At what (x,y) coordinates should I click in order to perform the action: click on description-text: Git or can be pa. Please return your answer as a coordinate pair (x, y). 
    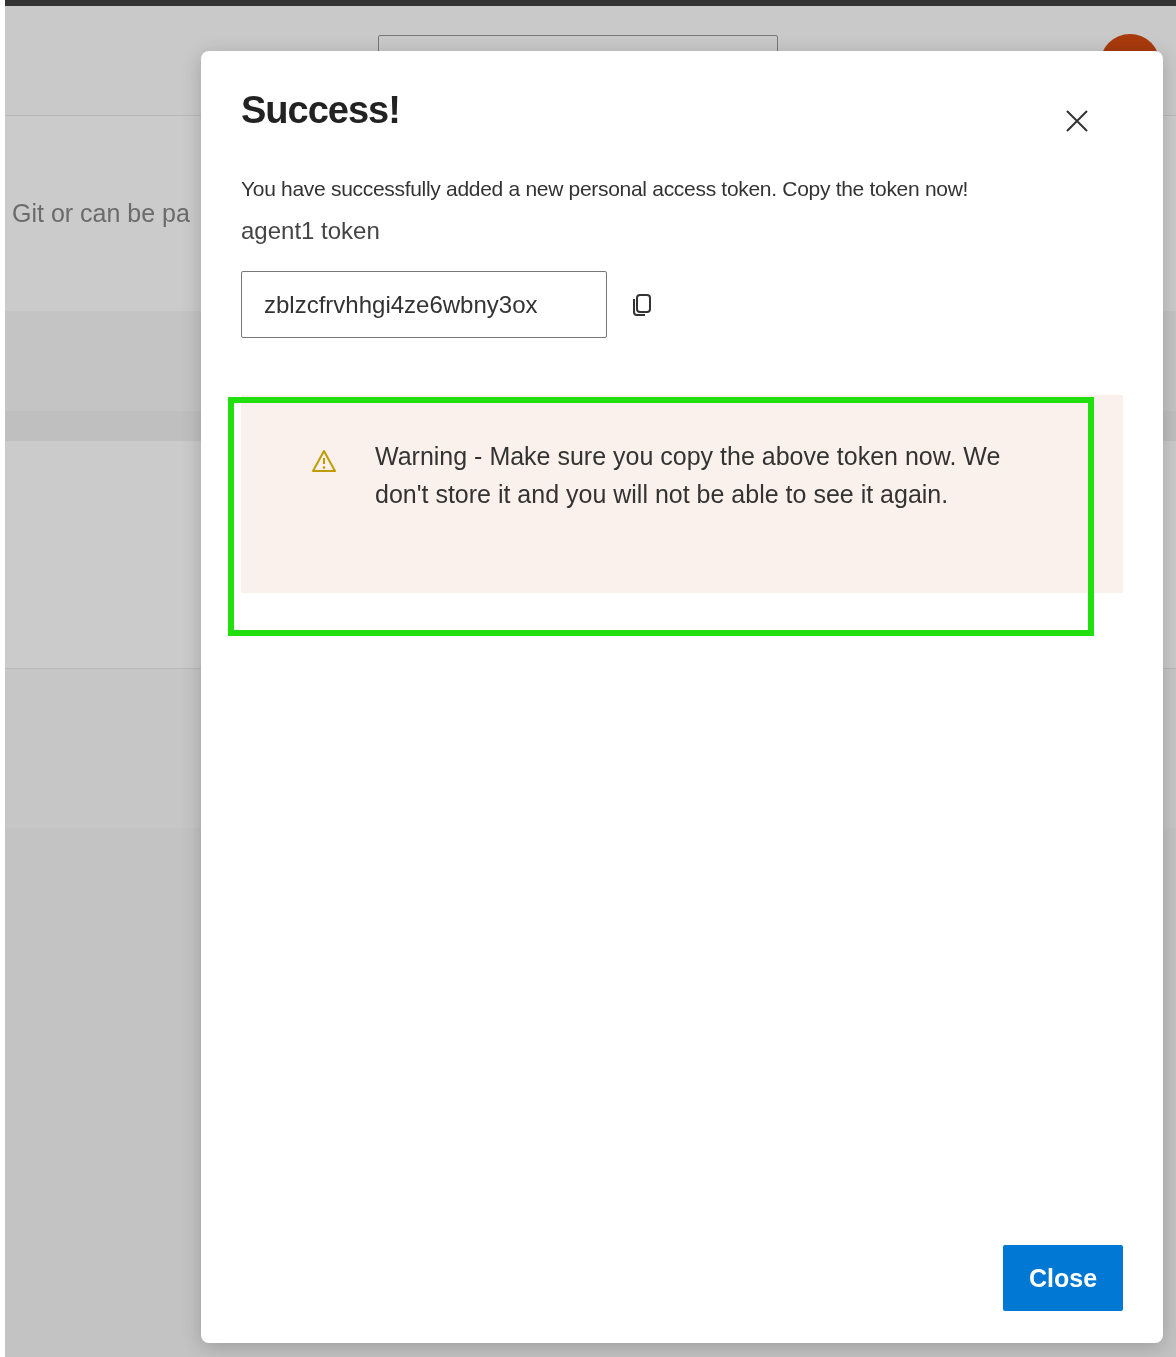
    Looking at the image, I should click on (100, 213).